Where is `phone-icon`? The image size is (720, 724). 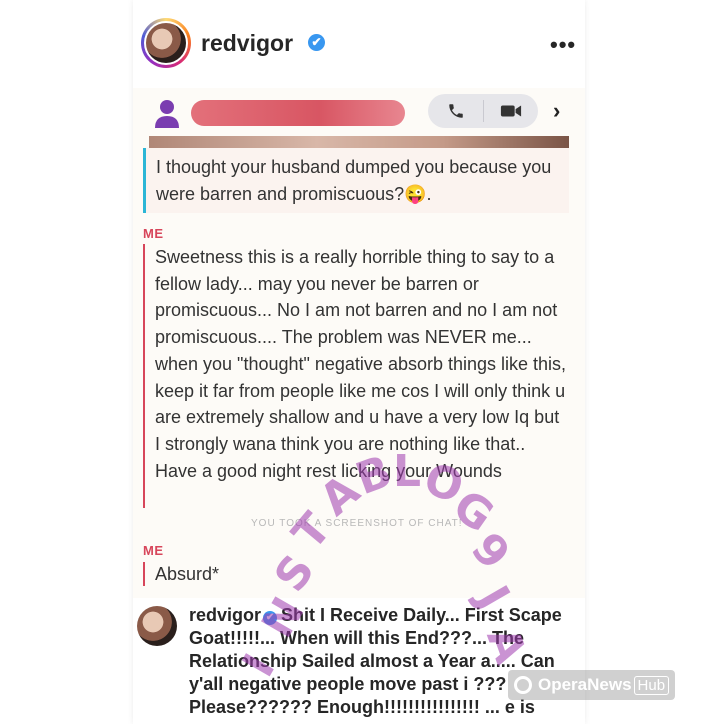
phone-icon is located at coordinates (455, 111).